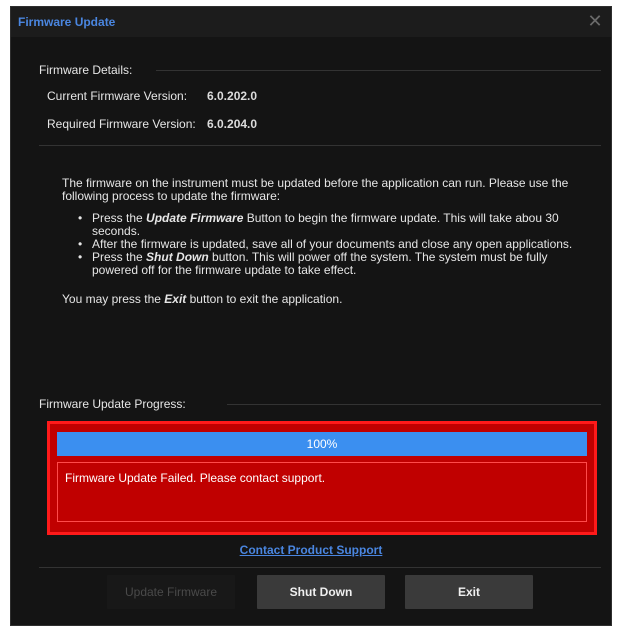 This screenshot has height=635, width=622. I want to click on dialog-title: Firmware Update, so click(67, 22).